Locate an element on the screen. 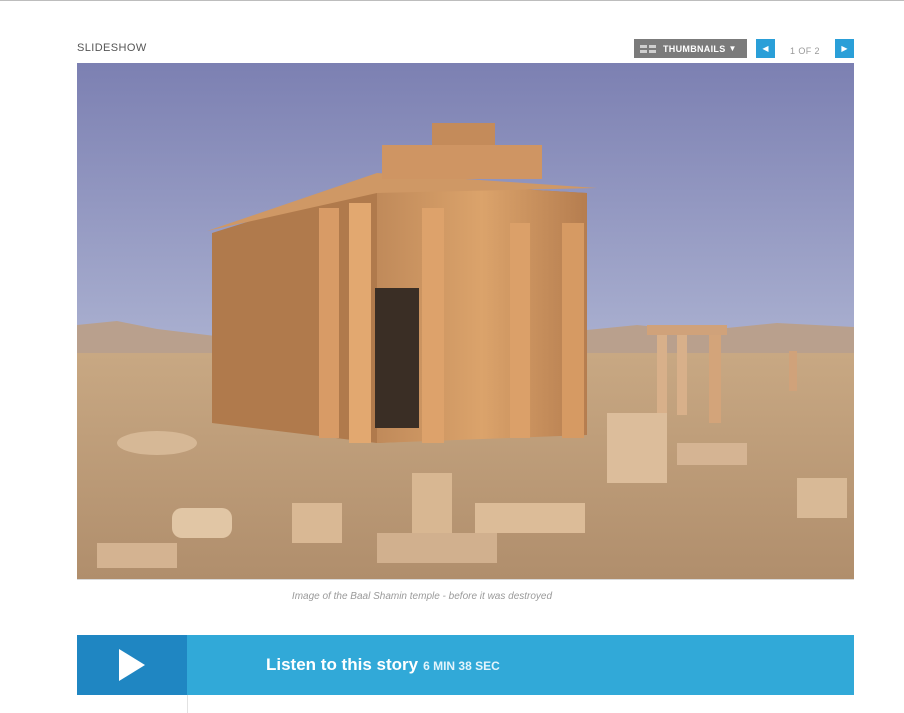 This screenshot has width=904, height=713. play-button is located at coordinates (132, 665).